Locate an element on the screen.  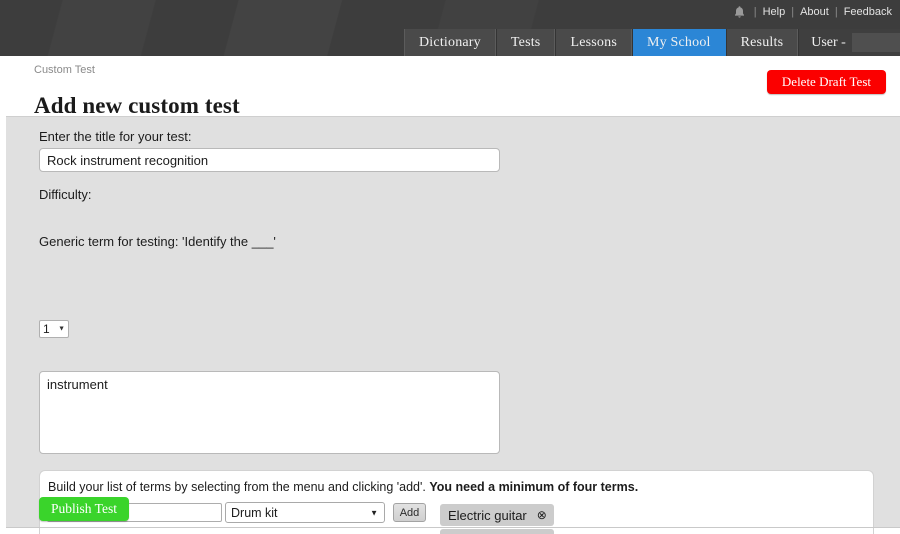
publish-test-button: Publish Test is located at coordinates (84, 509).